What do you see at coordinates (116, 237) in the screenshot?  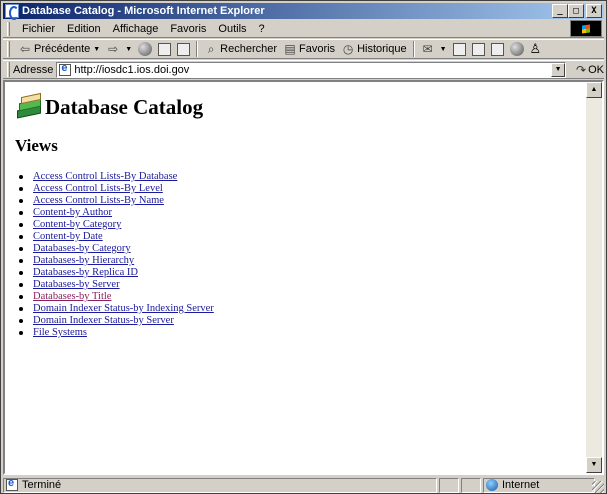 I see `list-item: Content-by Date` at bounding box center [116, 237].